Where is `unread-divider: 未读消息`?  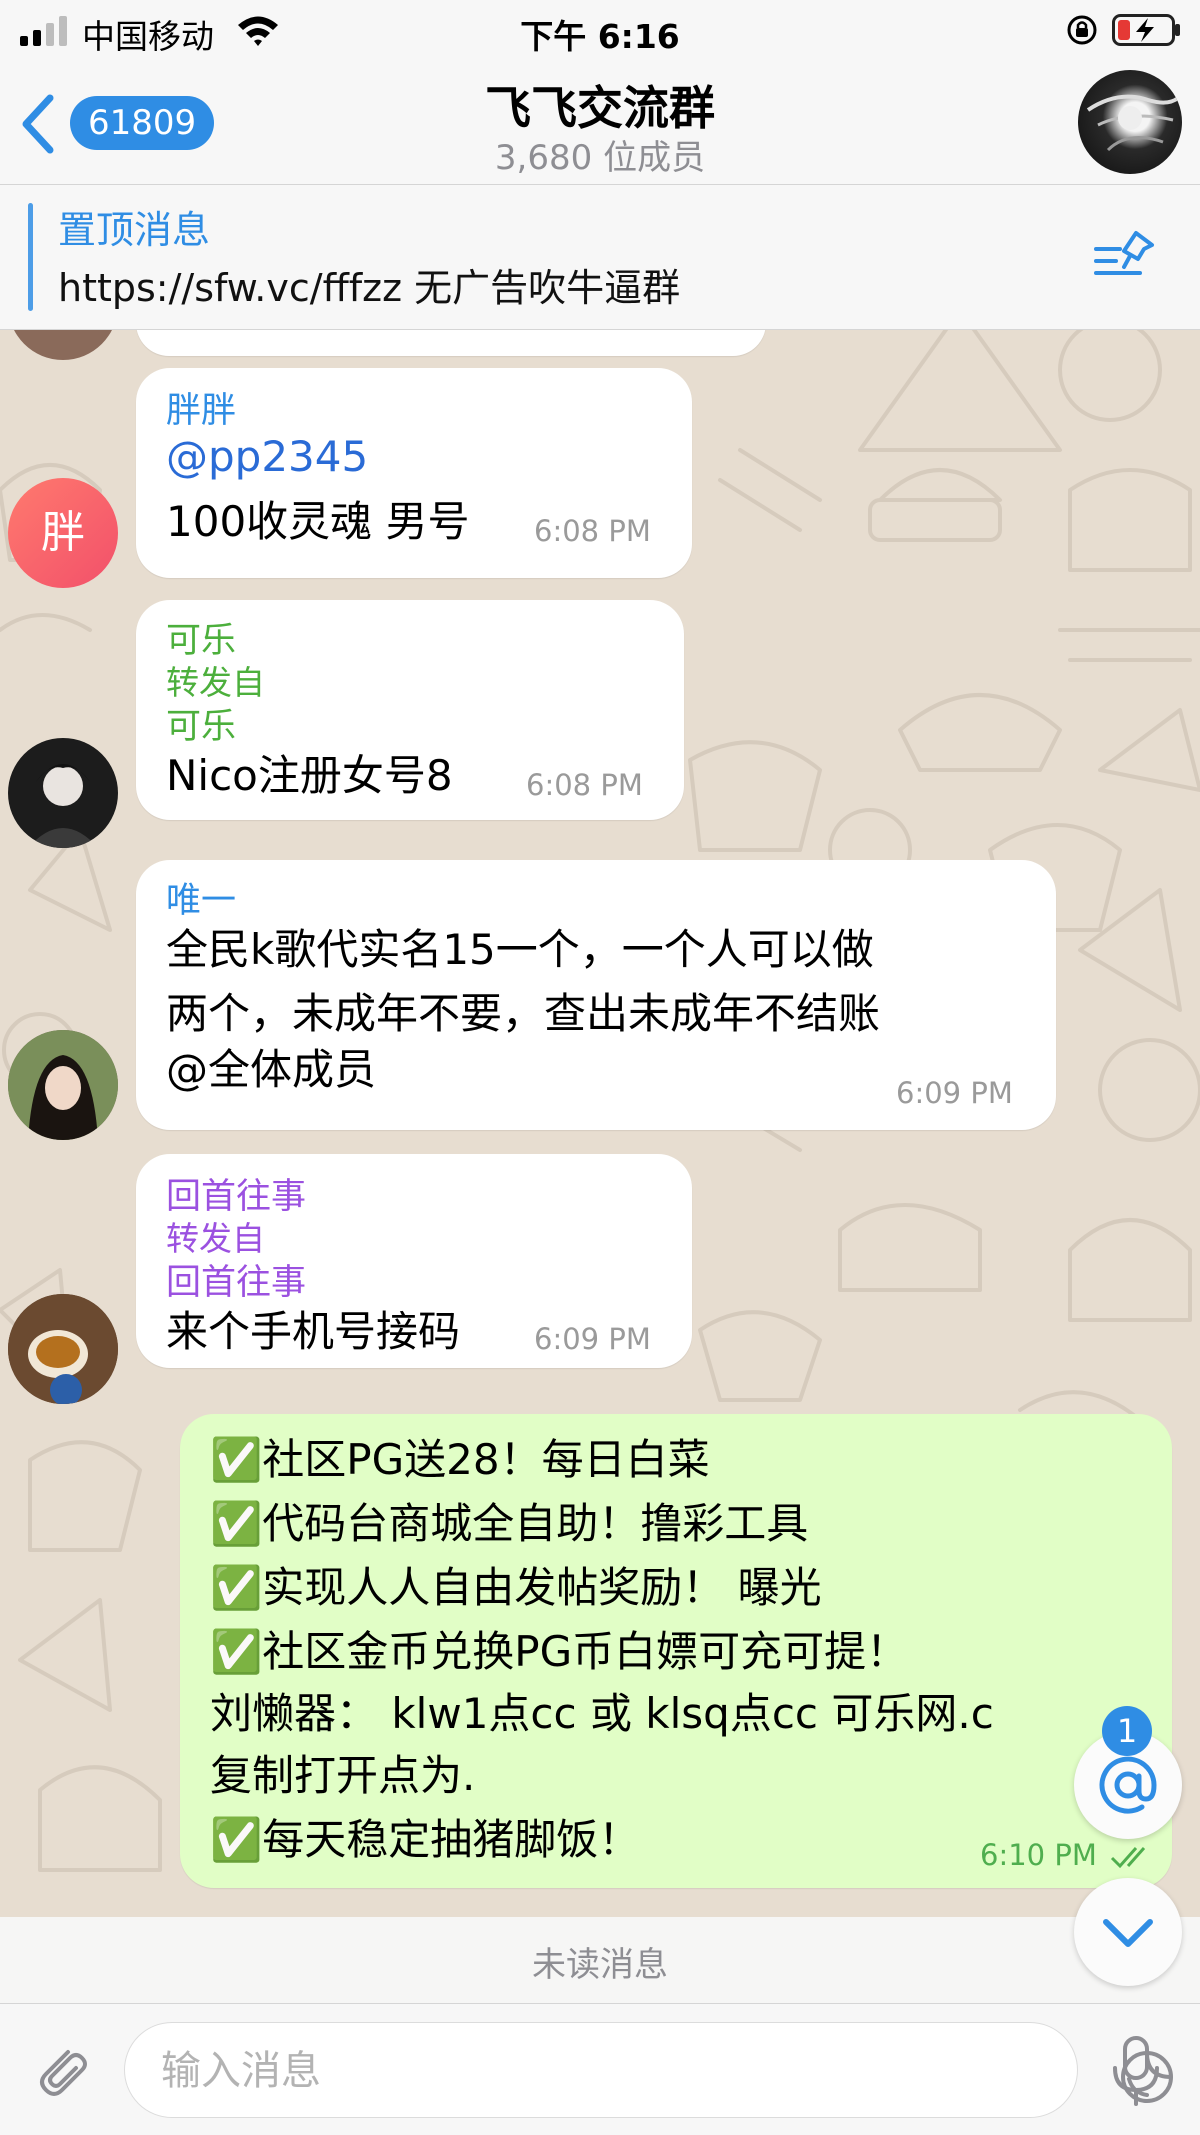
unread-divider: 未读消息 is located at coordinates (600, 1960).